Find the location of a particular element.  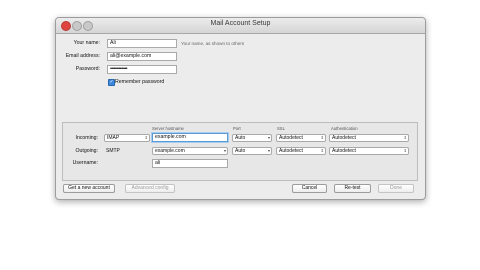

window-title: Mail Account Setup is located at coordinates (240, 23).